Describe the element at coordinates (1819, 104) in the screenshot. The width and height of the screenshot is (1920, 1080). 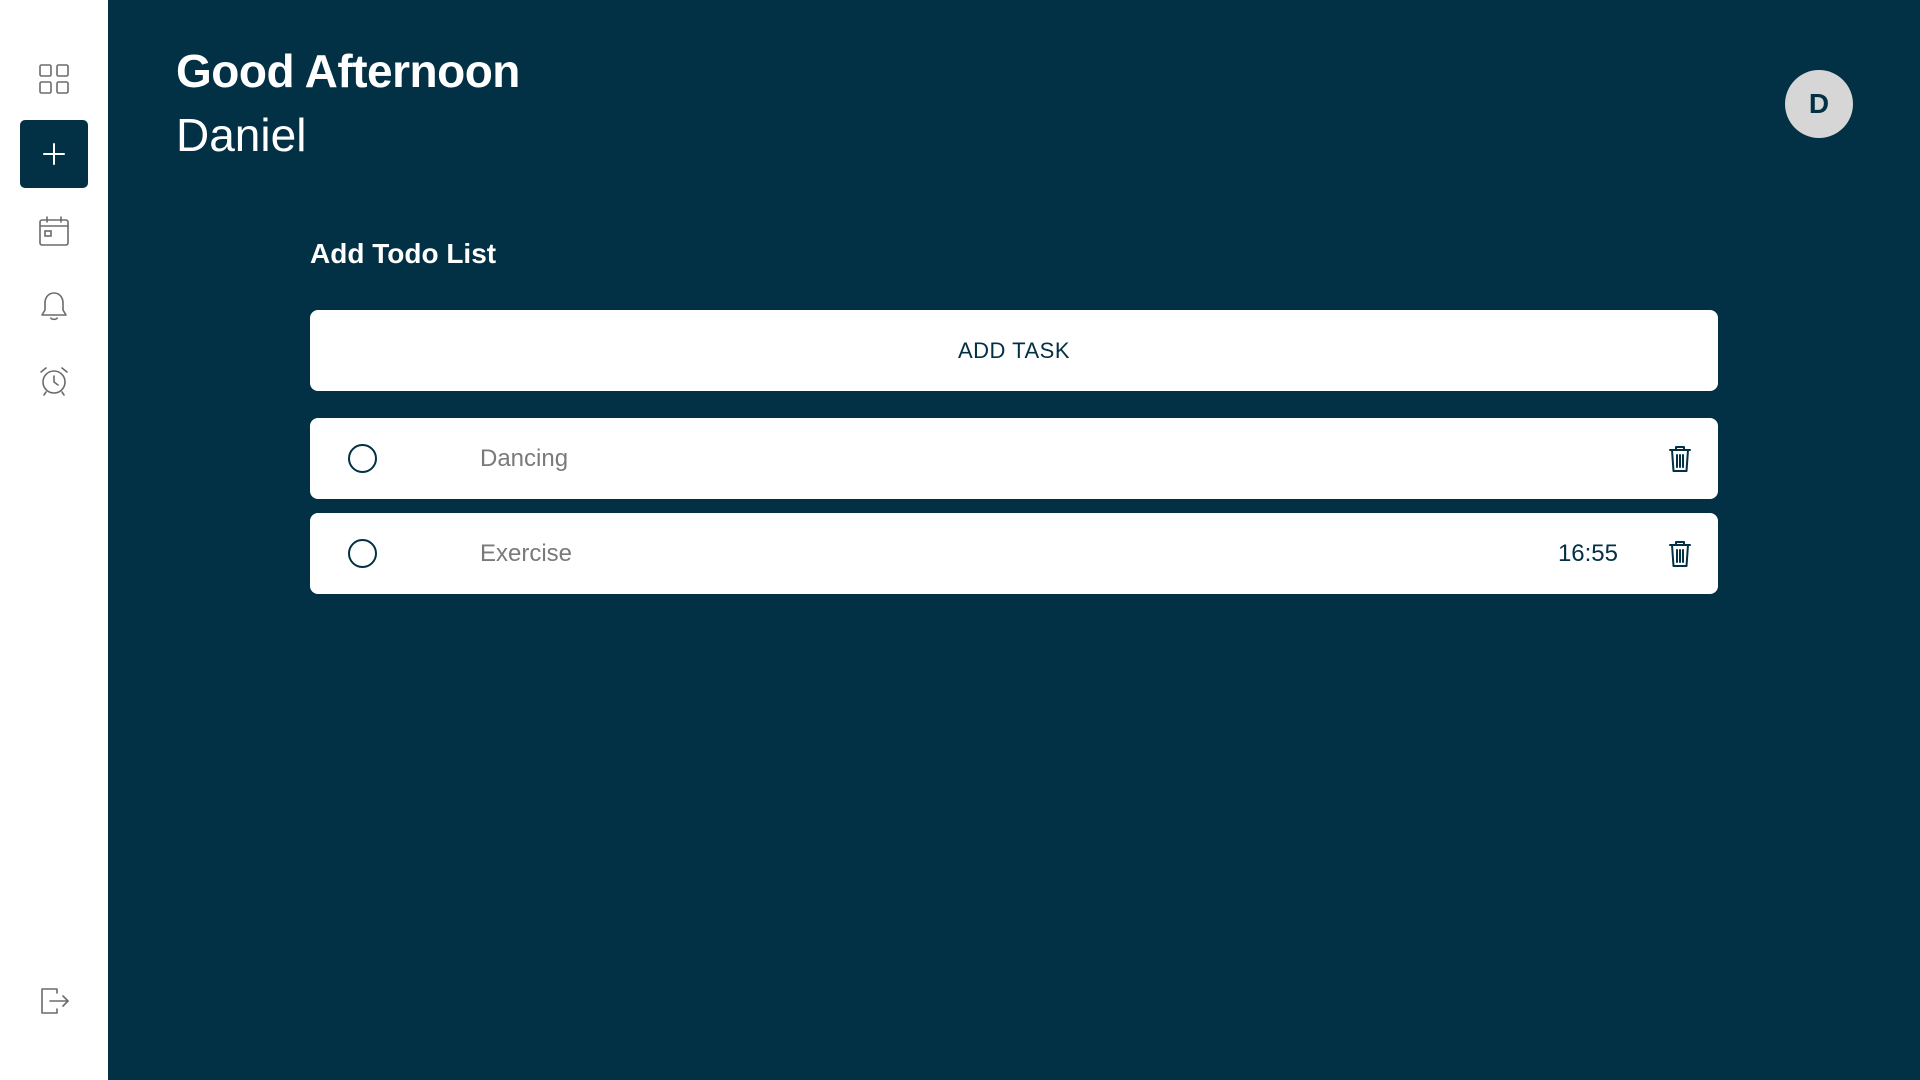
I see `avatar: D` at that location.